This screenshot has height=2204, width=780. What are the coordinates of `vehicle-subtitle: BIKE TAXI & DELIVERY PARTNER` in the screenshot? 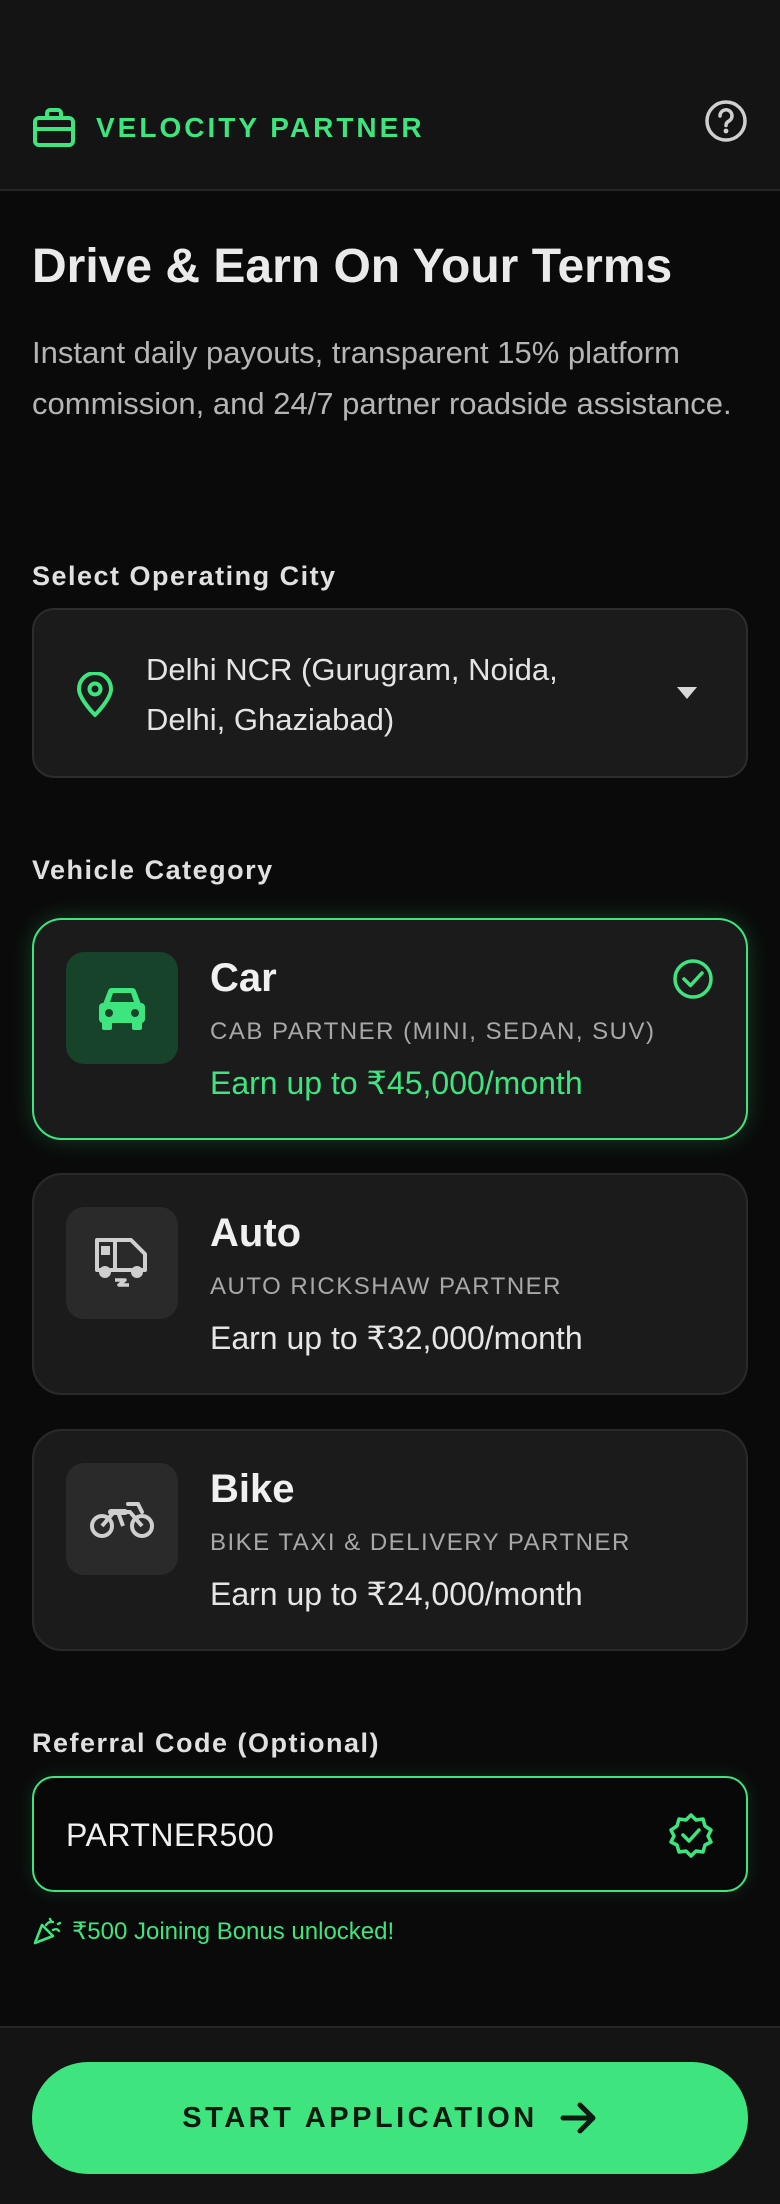 It's located at (420, 1542).